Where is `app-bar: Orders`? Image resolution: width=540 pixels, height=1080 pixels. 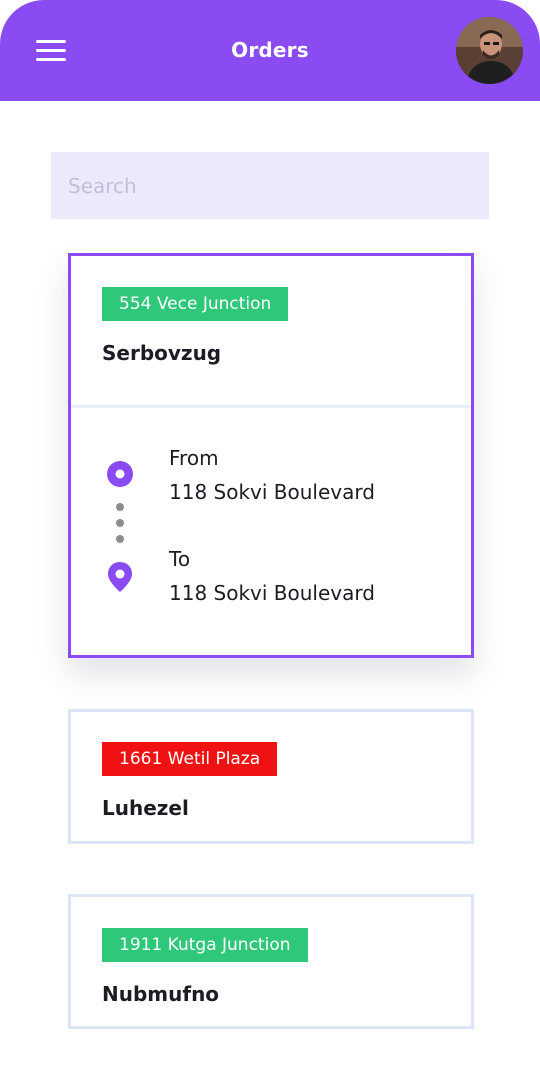
app-bar: Orders is located at coordinates (270, 50).